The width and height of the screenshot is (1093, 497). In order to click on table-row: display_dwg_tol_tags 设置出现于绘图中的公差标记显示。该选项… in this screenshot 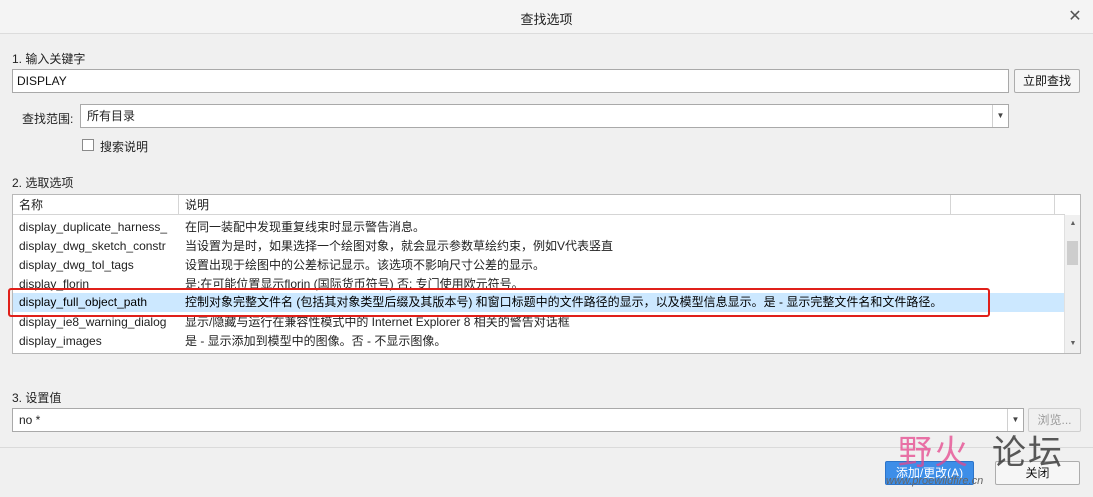, I will do `click(539, 265)`.